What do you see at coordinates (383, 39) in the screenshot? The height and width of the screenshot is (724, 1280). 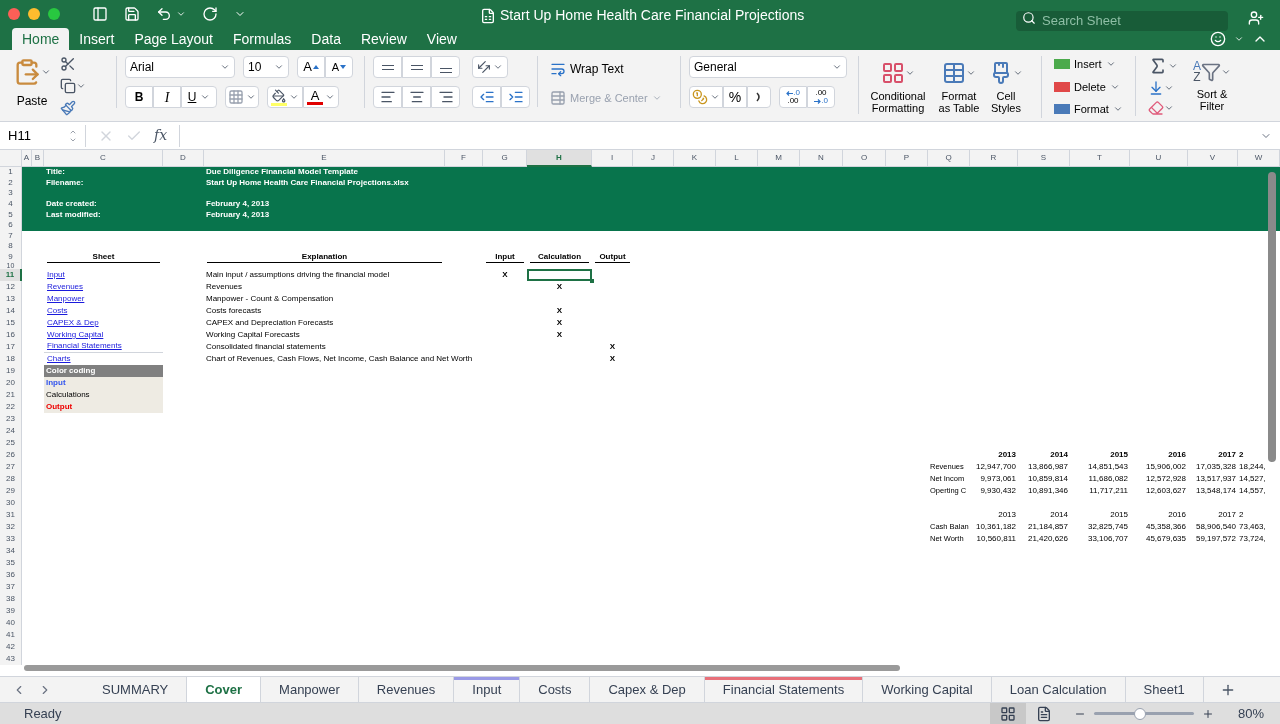 I see `ribbon-tab: Review` at bounding box center [383, 39].